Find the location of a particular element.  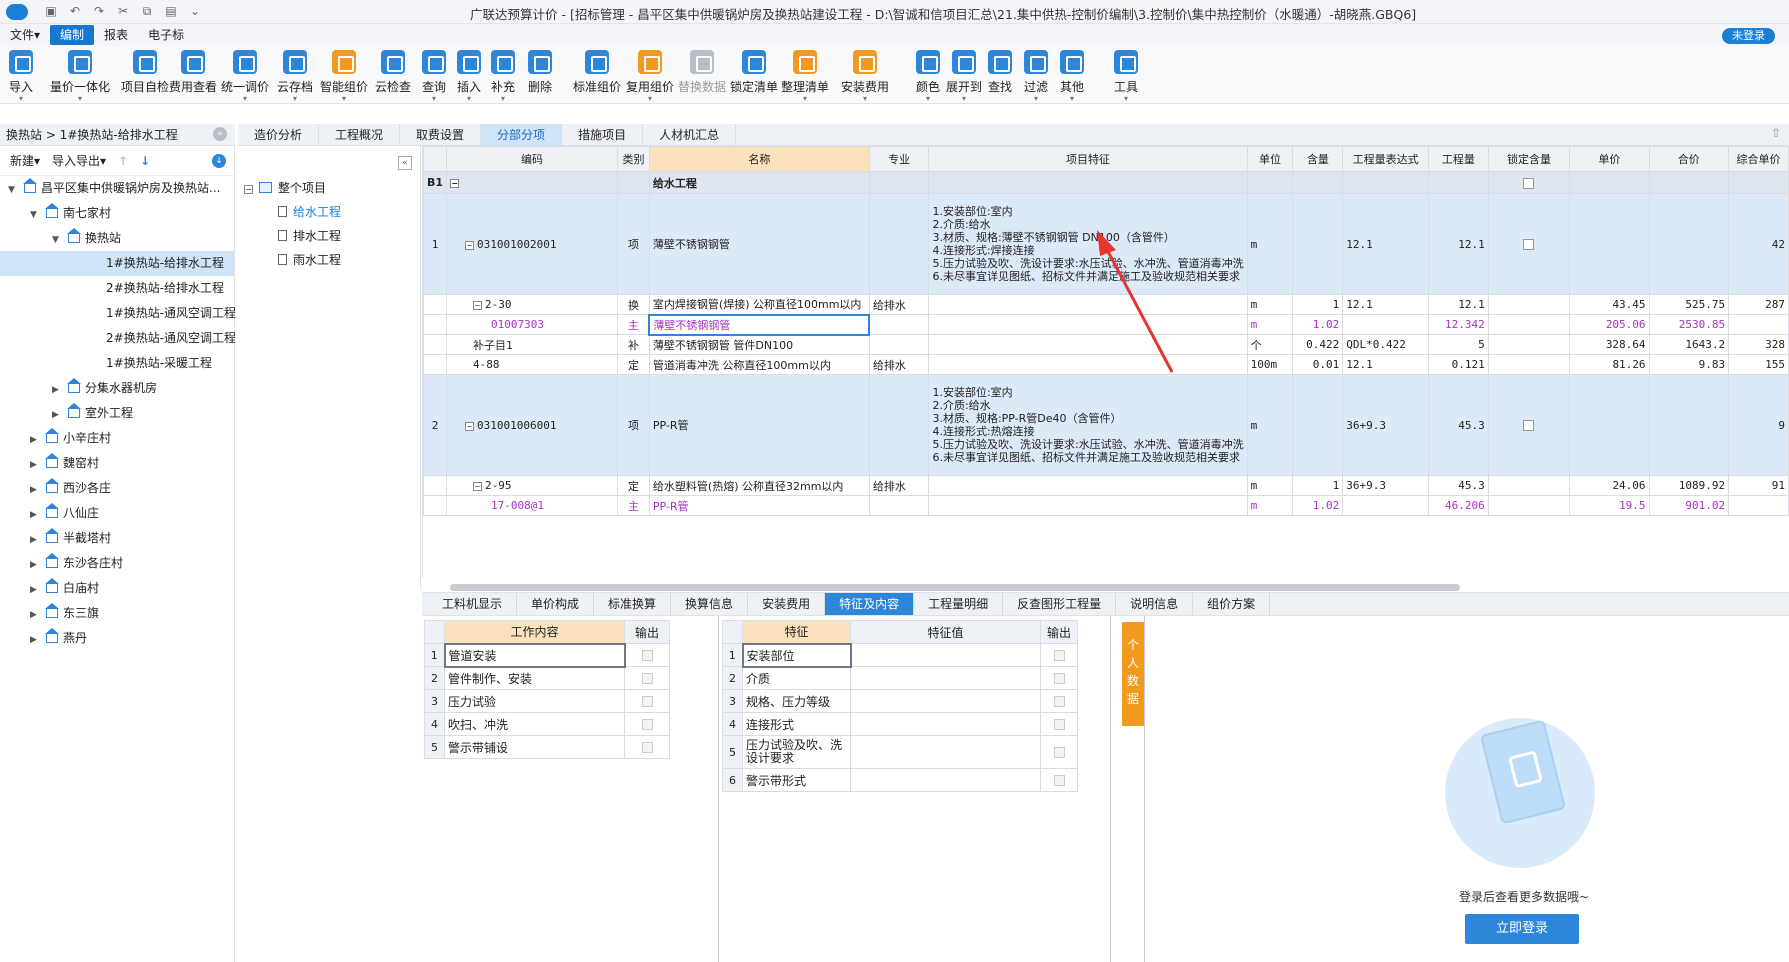

expression-cell: 12.1 is located at coordinates (1385, 364).